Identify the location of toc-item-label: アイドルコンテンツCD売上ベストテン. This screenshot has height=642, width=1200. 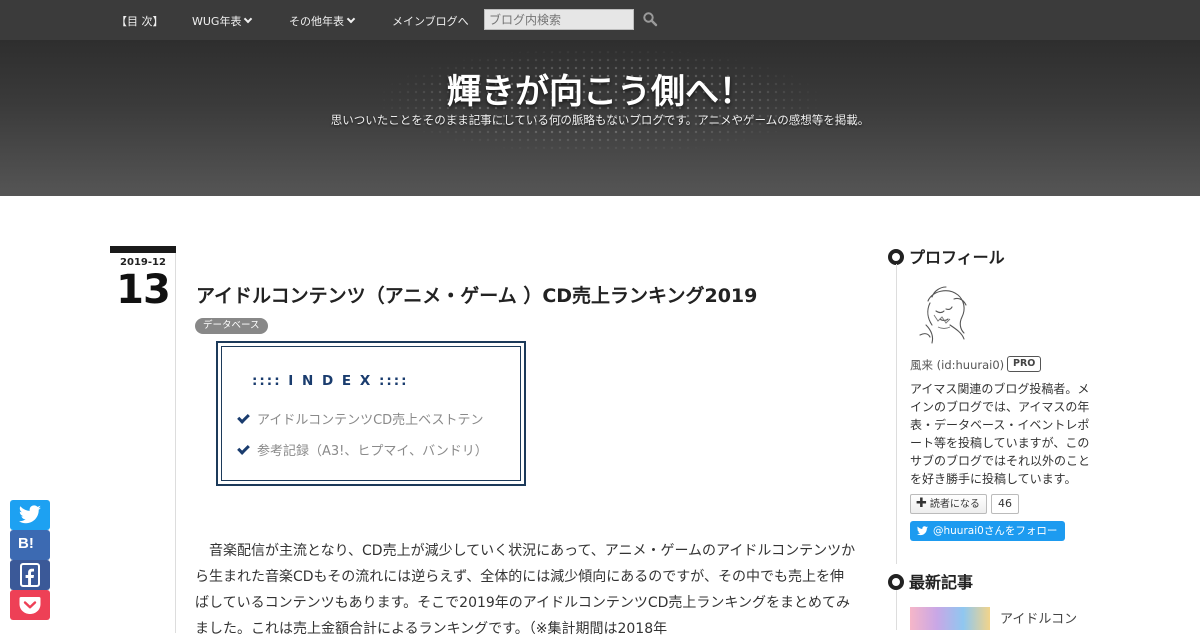
(370, 420).